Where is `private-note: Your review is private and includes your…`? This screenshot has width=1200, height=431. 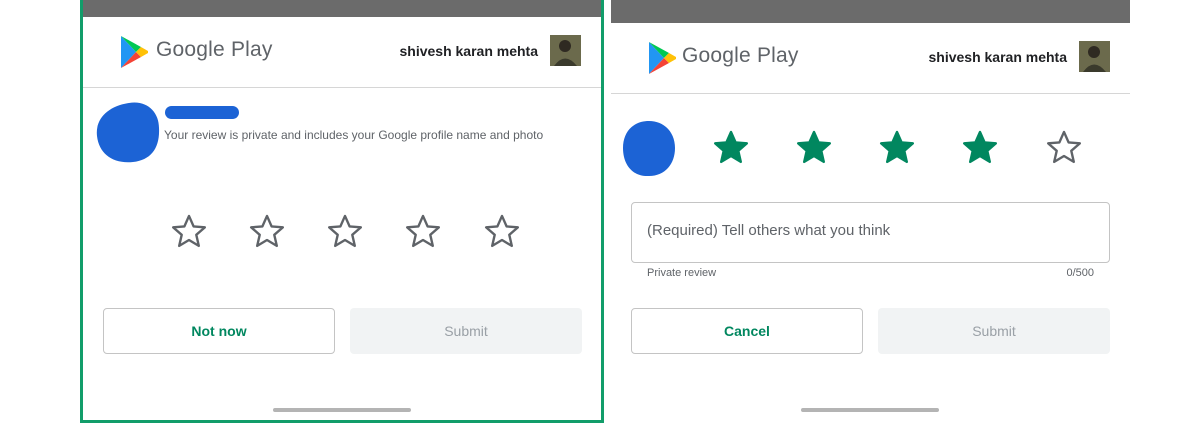
private-note: Your review is private and includes your… is located at coordinates (354, 135).